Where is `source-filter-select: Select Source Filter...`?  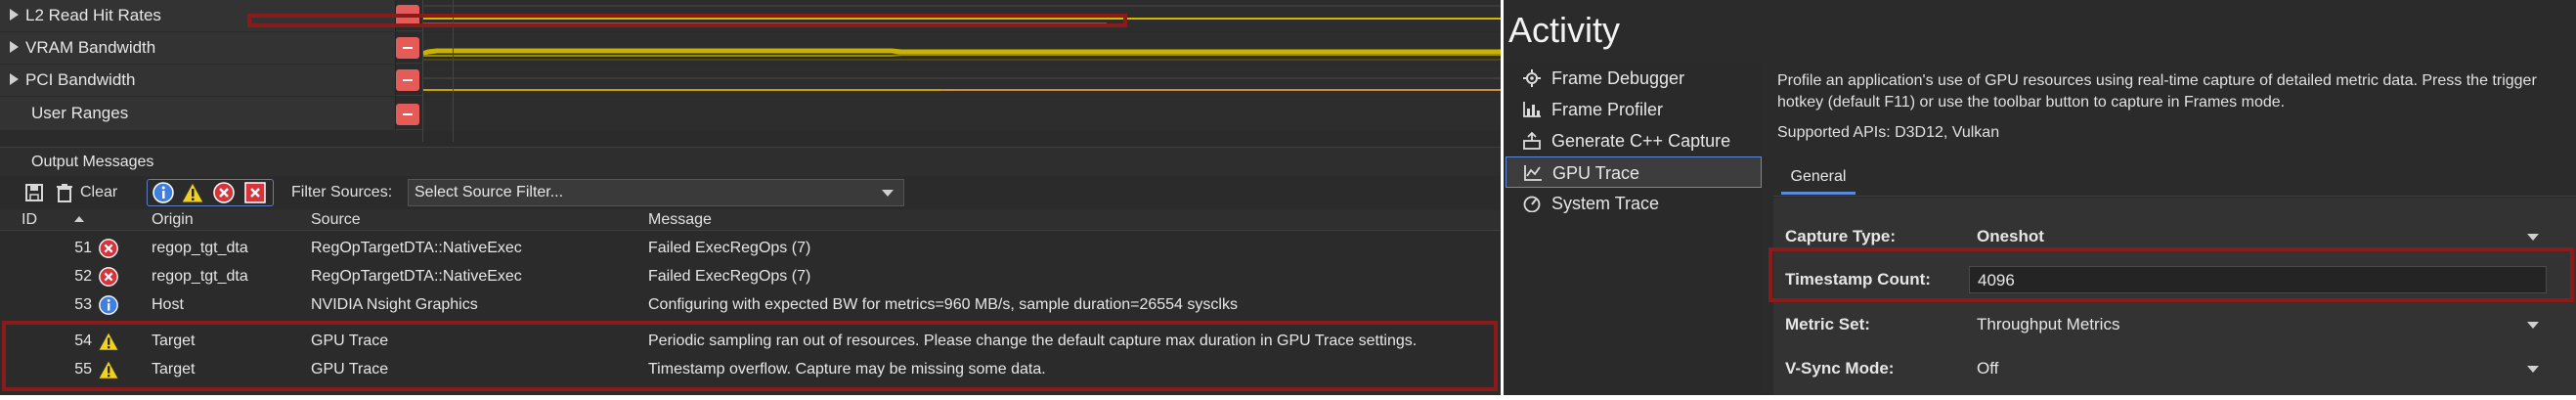 source-filter-select: Select Source Filter... is located at coordinates (656, 192).